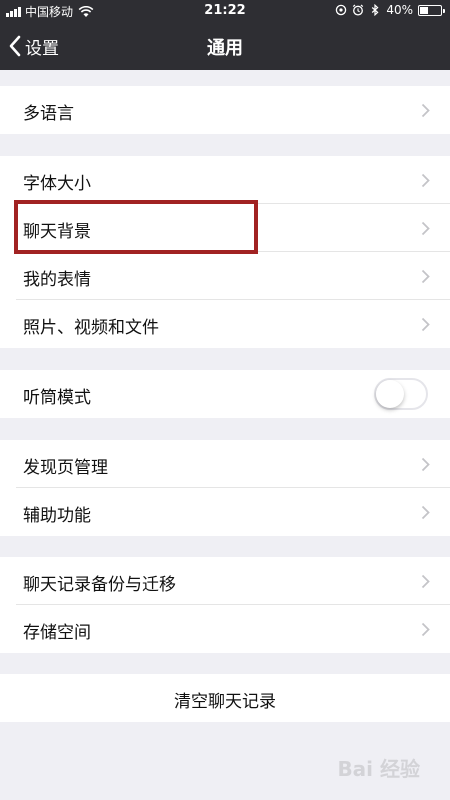 Image resolution: width=450 pixels, height=800 pixels. Describe the element at coordinates (375, 10) in the screenshot. I see `bluetooth-icon` at that location.